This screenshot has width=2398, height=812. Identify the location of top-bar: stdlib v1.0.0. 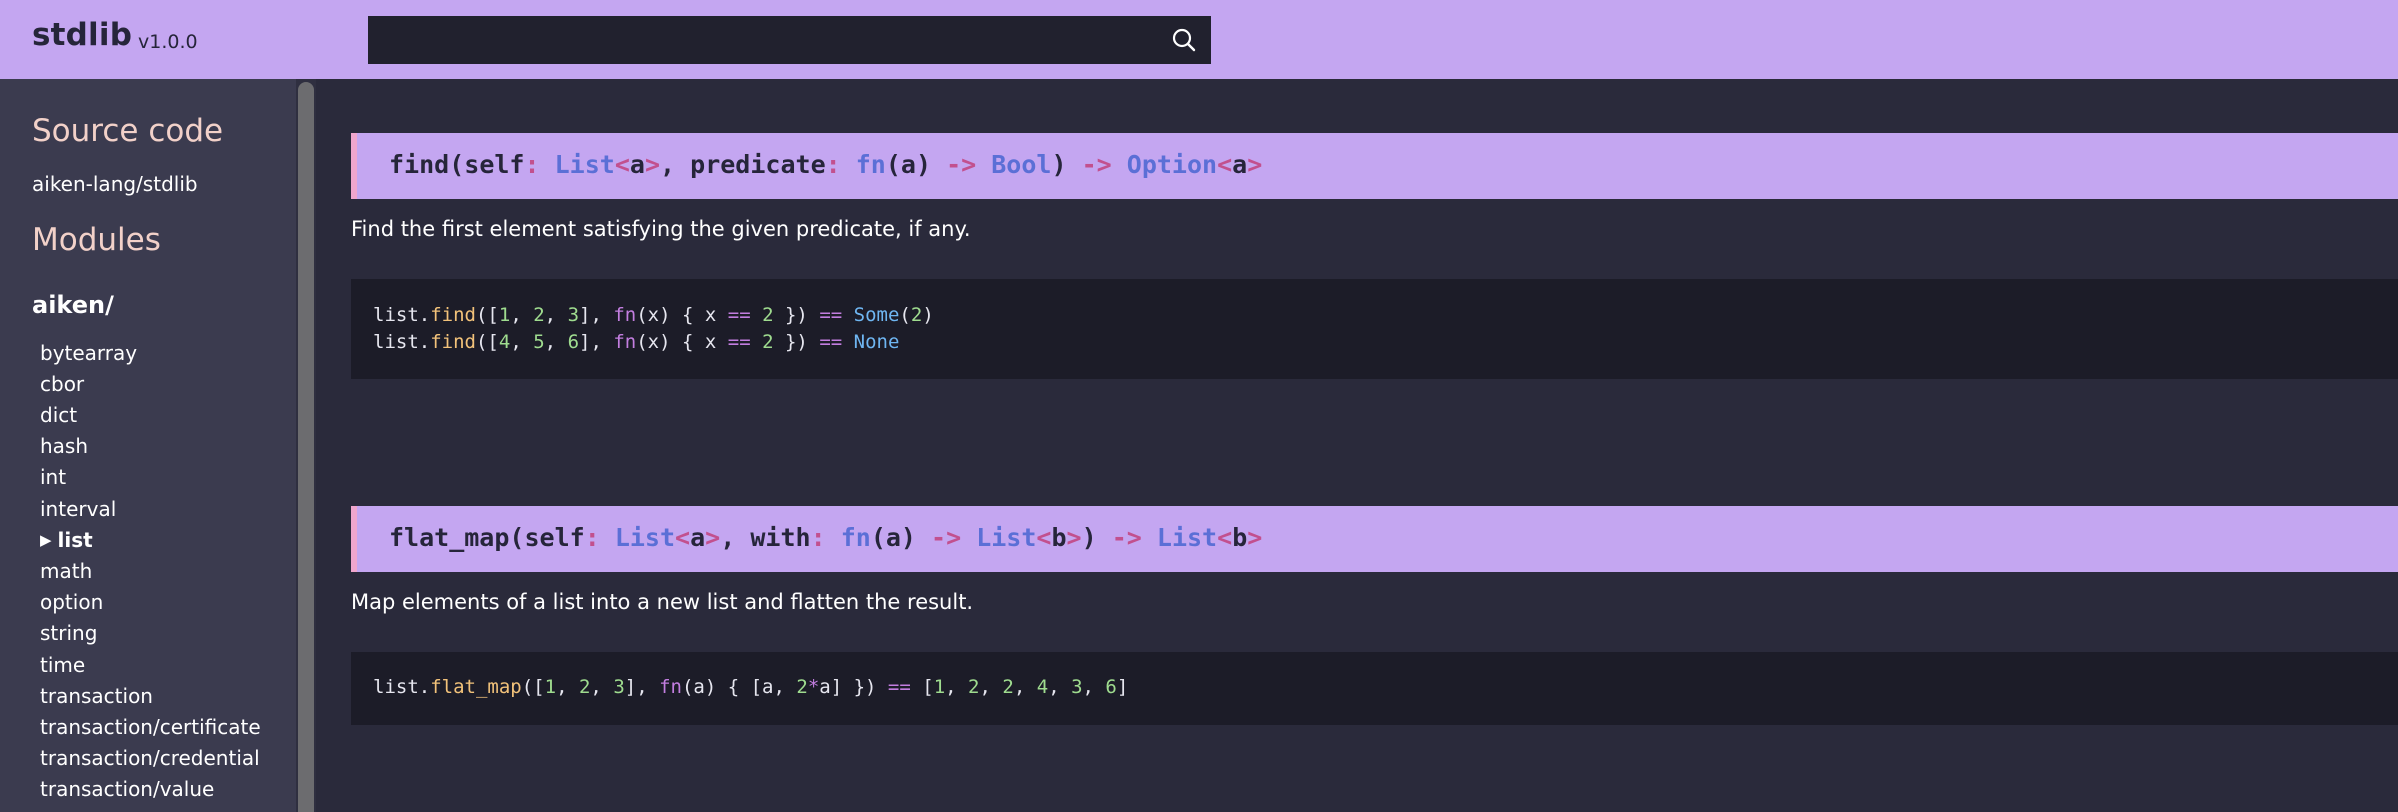
(1199, 39).